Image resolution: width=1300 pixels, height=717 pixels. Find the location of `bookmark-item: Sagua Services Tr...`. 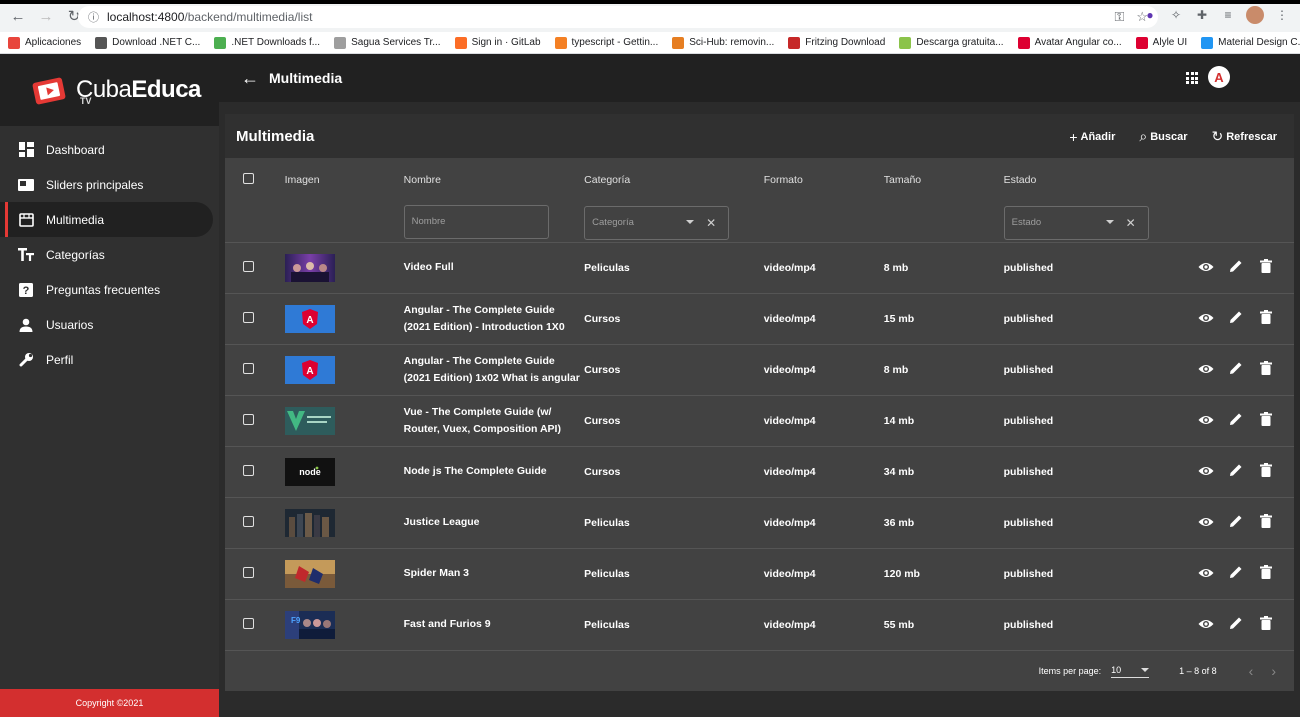

bookmark-item: Sagua Services Tr... is located at coordinates (387, 42).